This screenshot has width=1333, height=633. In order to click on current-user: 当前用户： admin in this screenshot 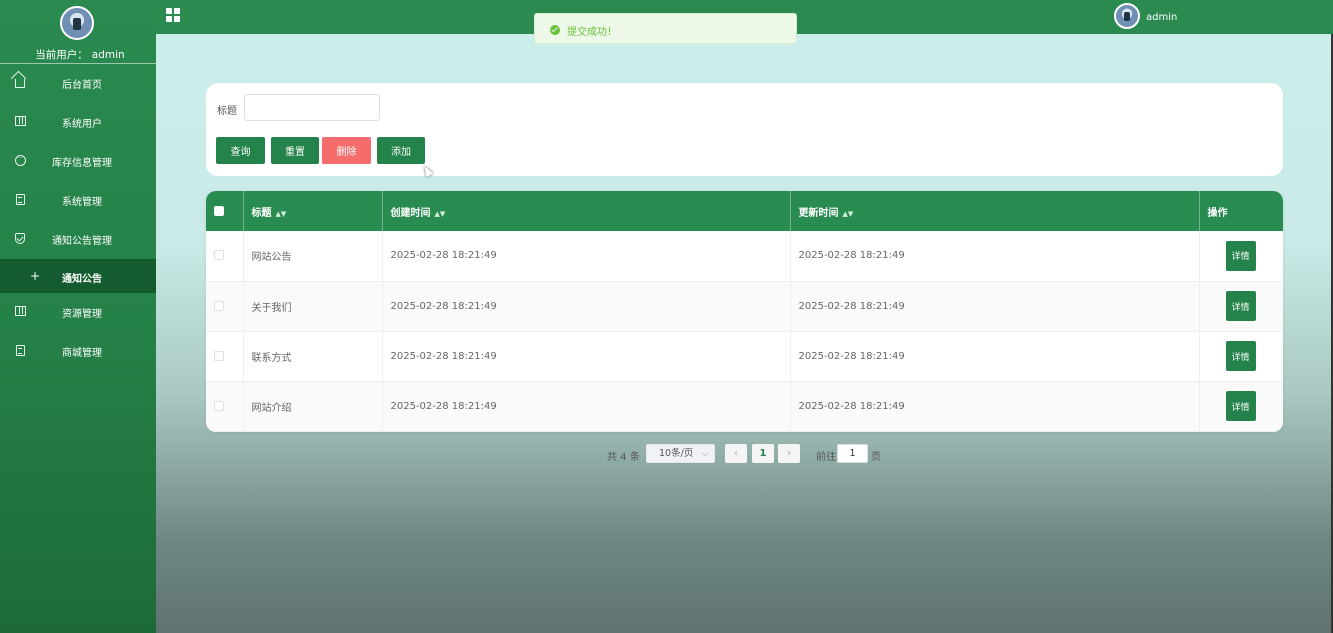, I will do `click(78, 54)`.